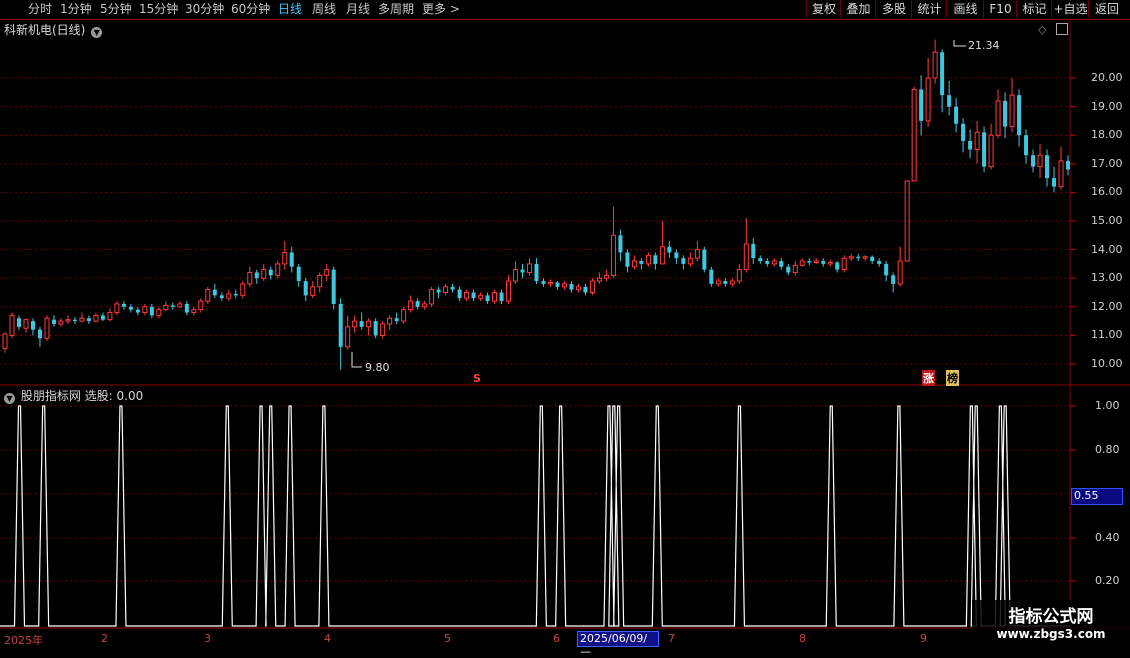  Describe the element at coordinates (82, 396) in the screenshot. I see `indicator-formula-label: 股朋指标网 选股: 0.00` at that location.